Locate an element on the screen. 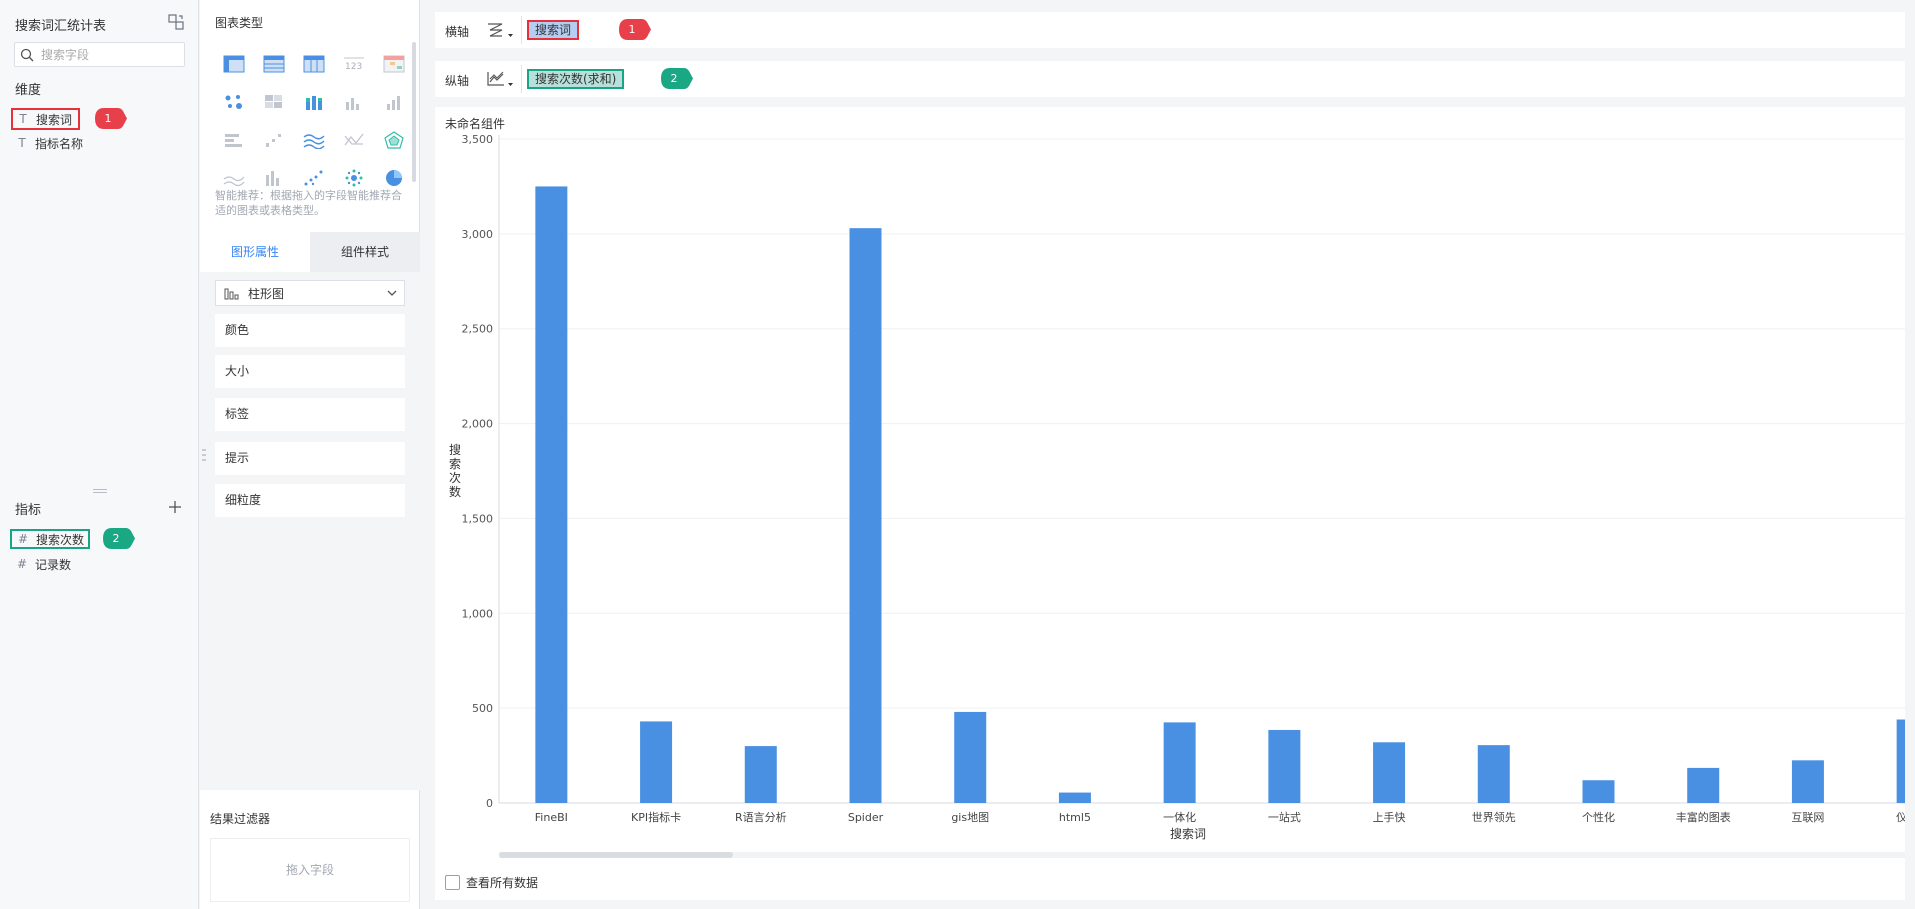 This screenshot has height=909, width=1915. y-tick-label: 2,500 is located at coordinates (478, 329).